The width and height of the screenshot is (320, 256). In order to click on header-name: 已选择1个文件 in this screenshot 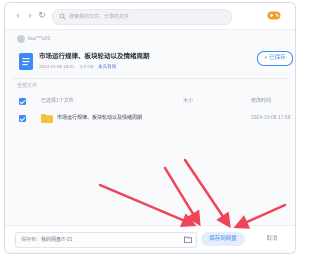, I will do `click(57, 101)`.